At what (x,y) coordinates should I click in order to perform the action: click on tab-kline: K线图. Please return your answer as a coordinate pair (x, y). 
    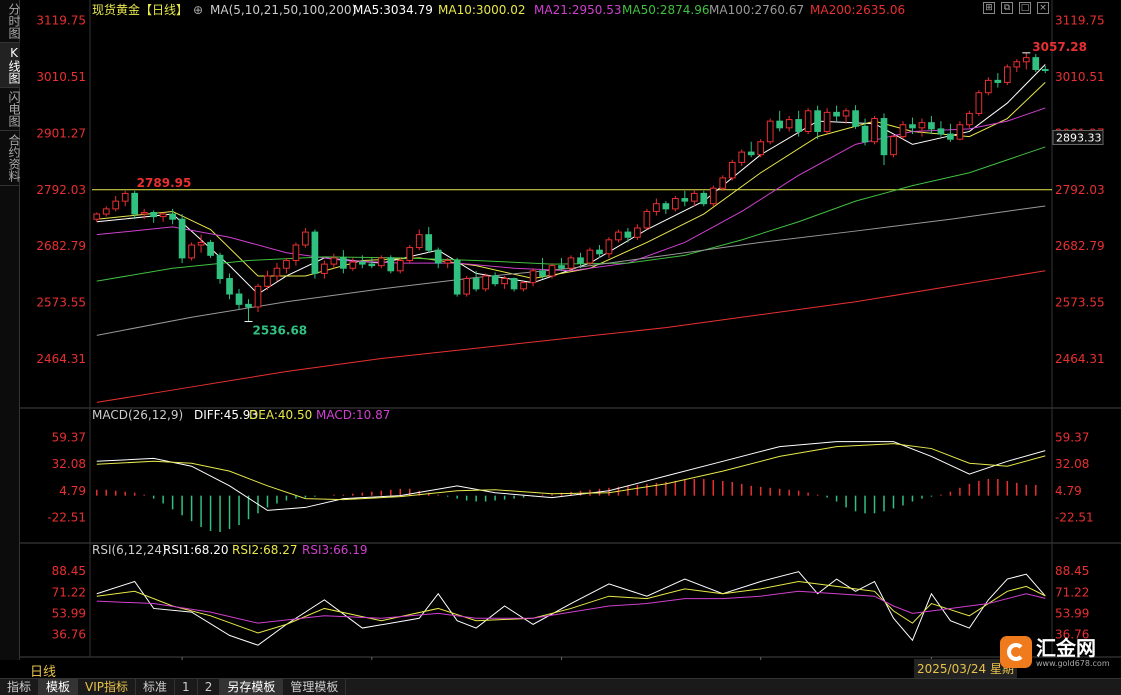
    Looking at the image, I should click on (10, 65).